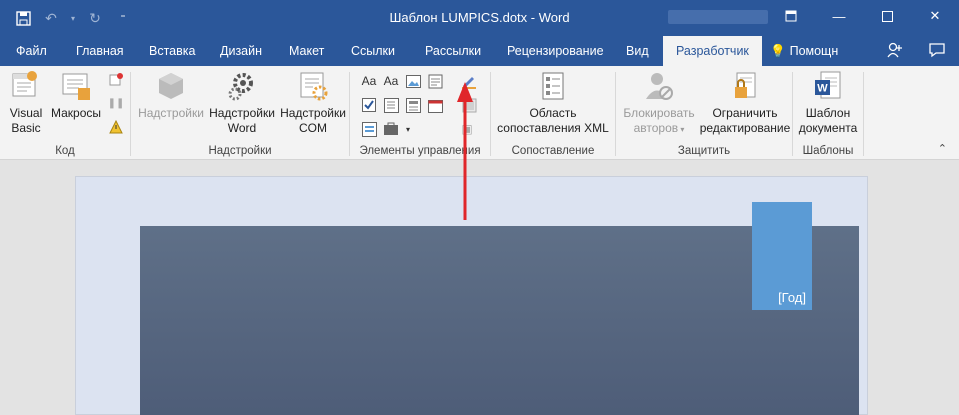  What do you see at coordinates (745, 86) in the screenshot?
I see `restrict-editing-lock-icon` at bounding box center [745, 86].